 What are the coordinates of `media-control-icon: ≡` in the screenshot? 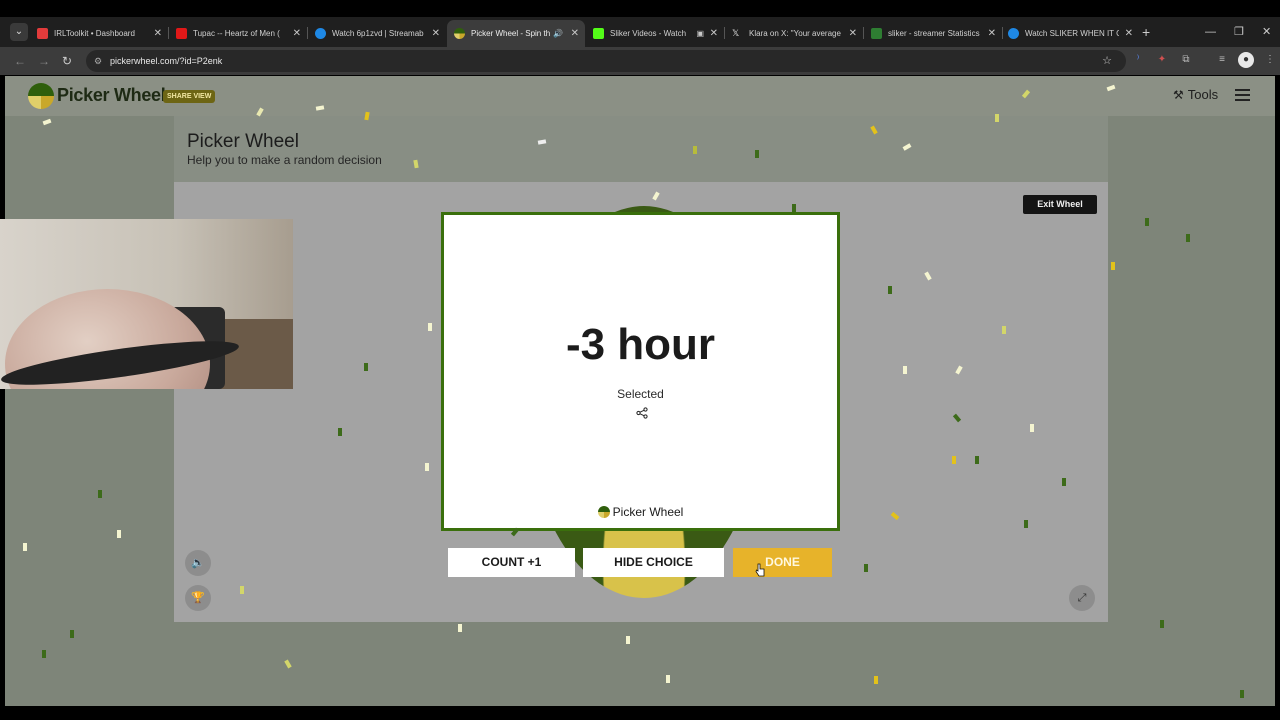 It's located at (1222, 60).